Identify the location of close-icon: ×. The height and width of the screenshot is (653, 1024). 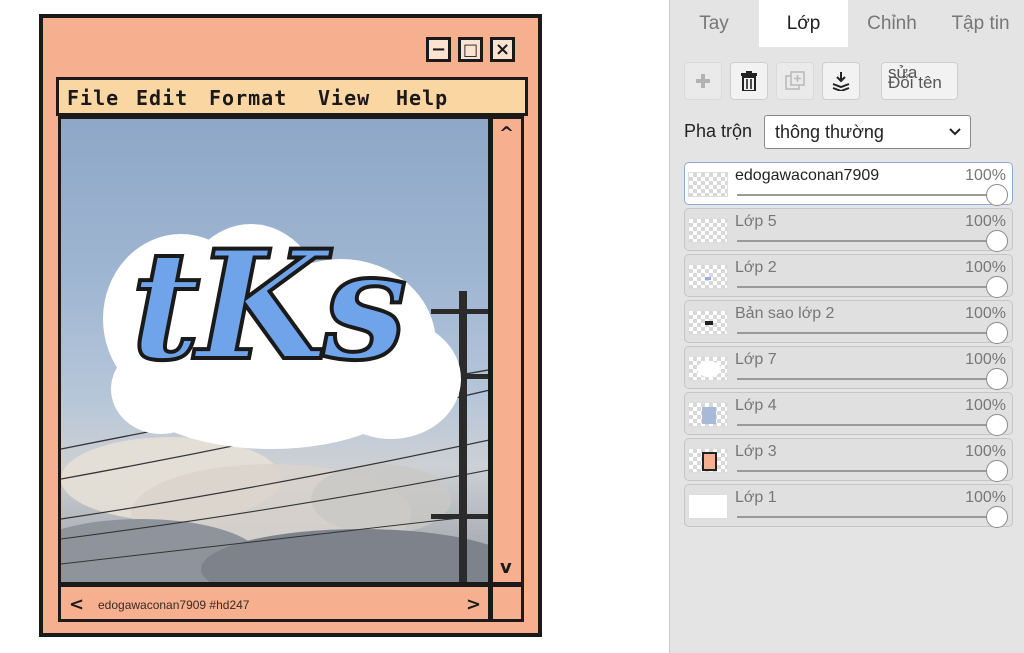
(502, 49).